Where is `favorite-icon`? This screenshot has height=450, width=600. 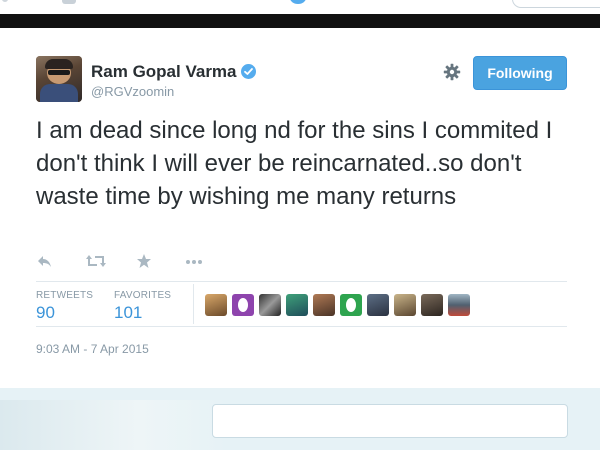
favorite-icon is located at coordinates (146, 261).